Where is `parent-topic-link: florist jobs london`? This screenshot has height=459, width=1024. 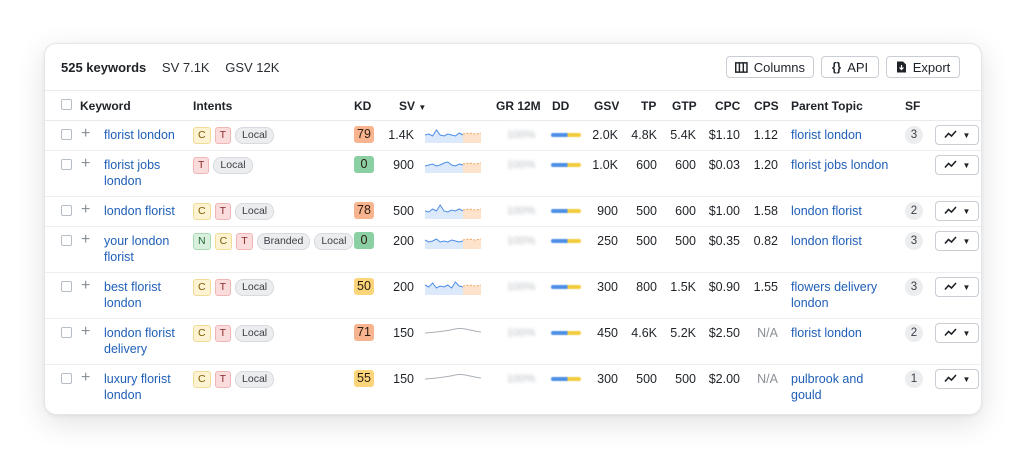 parent-topic-link: florist jobs london is located at coordinates (843, 166).